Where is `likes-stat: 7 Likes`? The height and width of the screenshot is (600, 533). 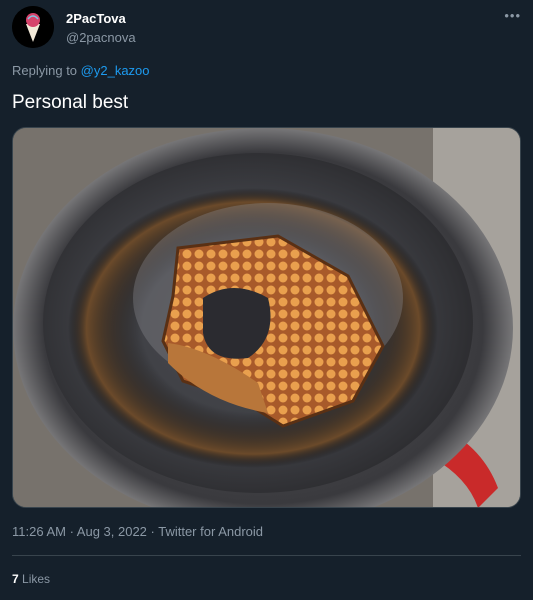 likes-stat: 7 Likes is located at coordinates (31, 579).